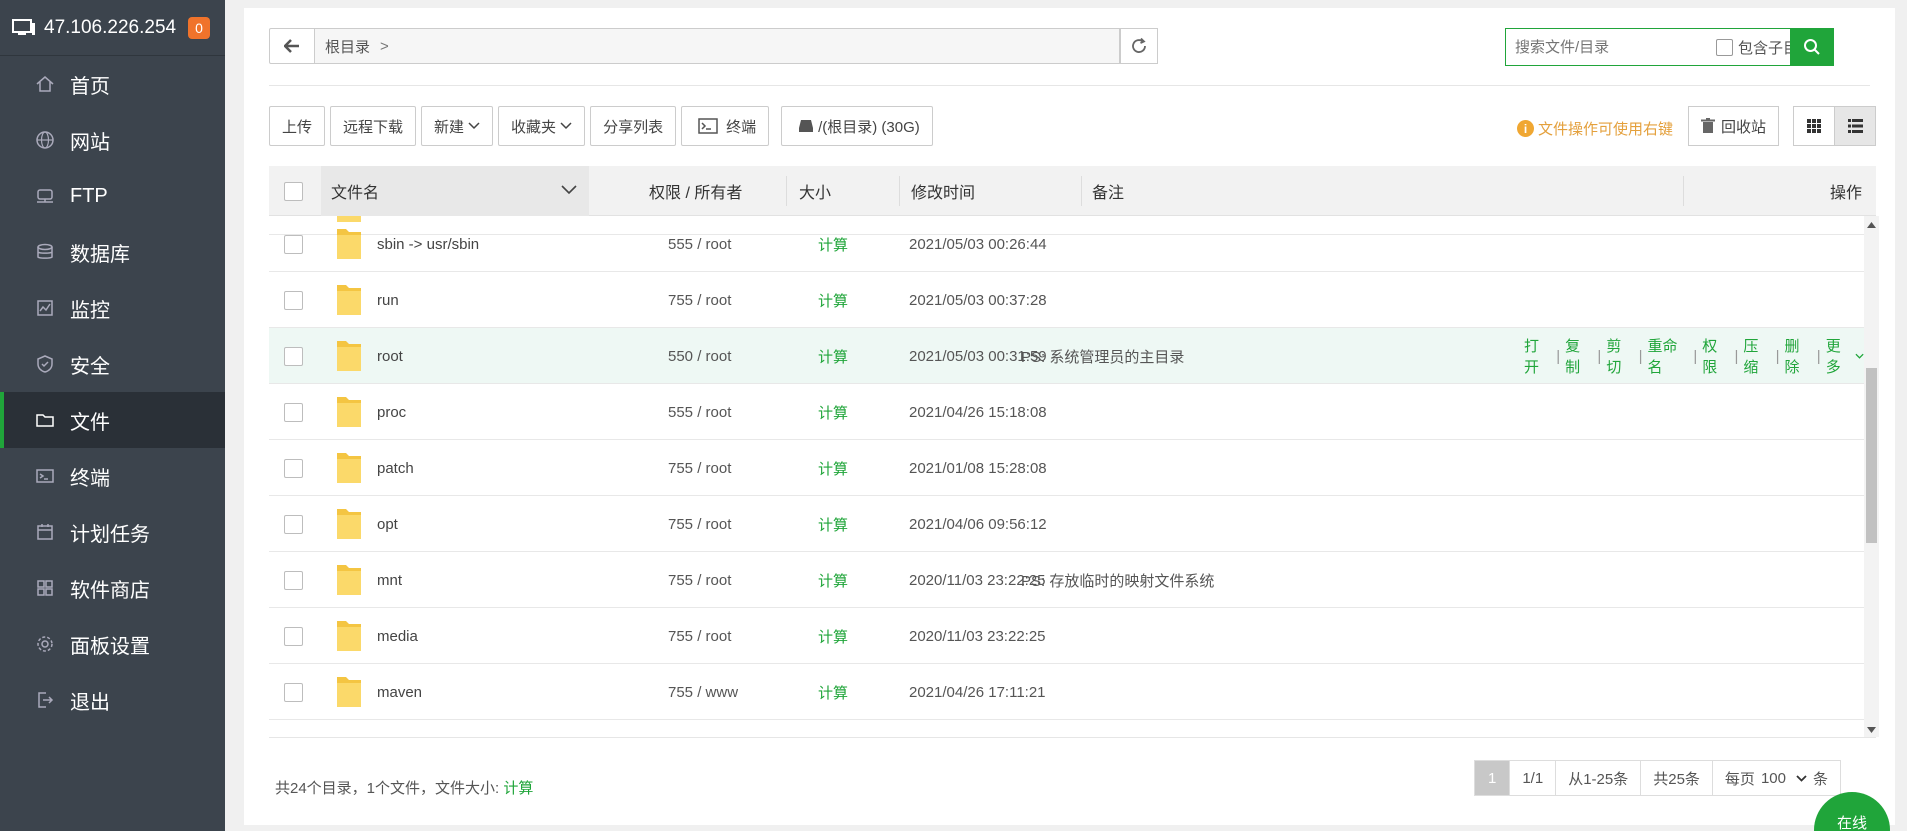 The height and width of the screenshot is (831, 1907). What do you see at coordinates (112, 588) in the screenshot?
I see `sidebar-item-store: 软件商店` at bounding box center [112, 588].